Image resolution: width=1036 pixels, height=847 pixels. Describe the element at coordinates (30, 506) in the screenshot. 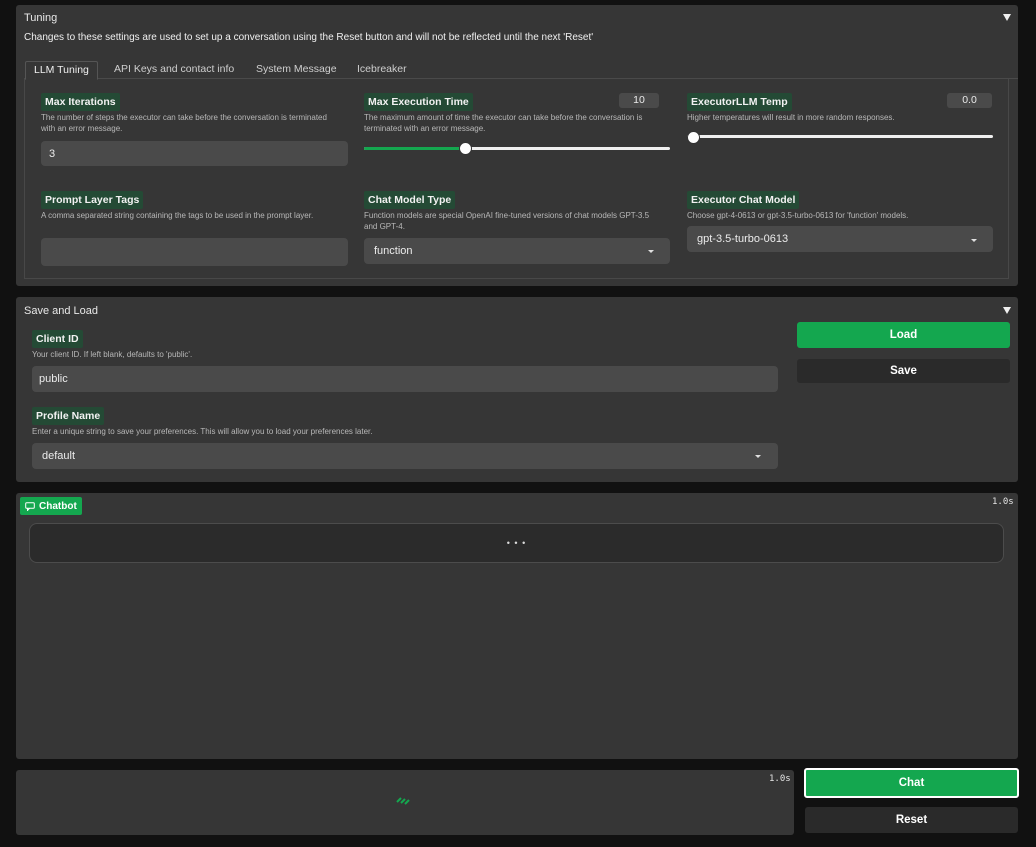

I see `chat-bubble-icon` at that location.